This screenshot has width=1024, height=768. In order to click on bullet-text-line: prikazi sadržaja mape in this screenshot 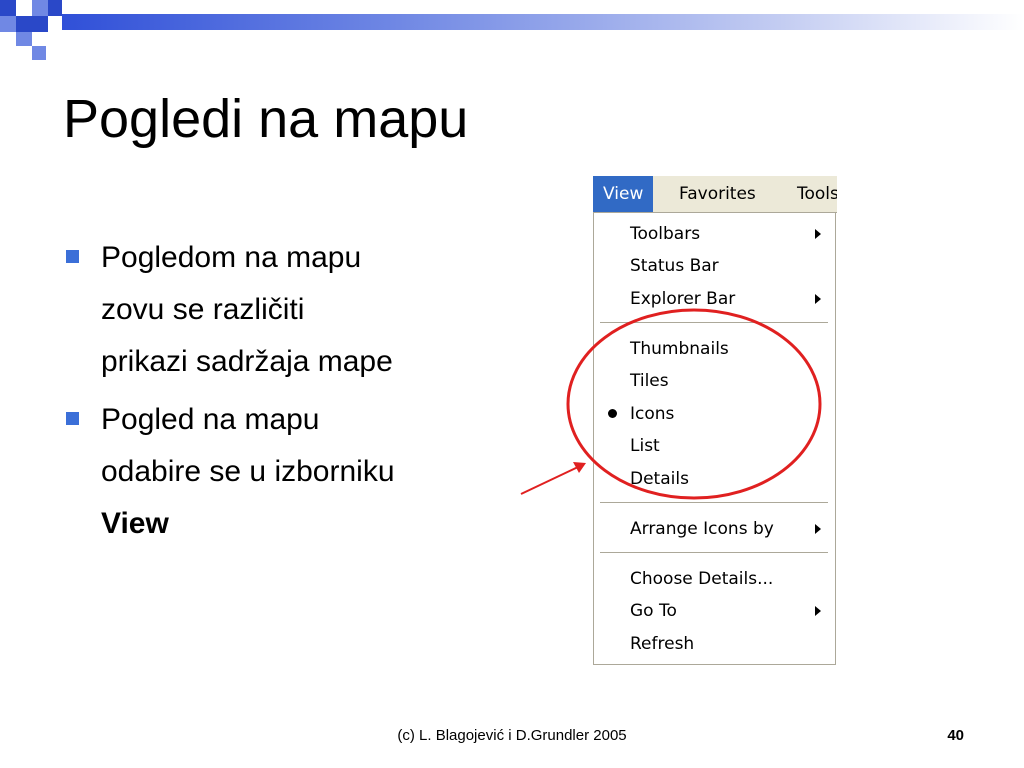, I will do `click(247, 361)`.